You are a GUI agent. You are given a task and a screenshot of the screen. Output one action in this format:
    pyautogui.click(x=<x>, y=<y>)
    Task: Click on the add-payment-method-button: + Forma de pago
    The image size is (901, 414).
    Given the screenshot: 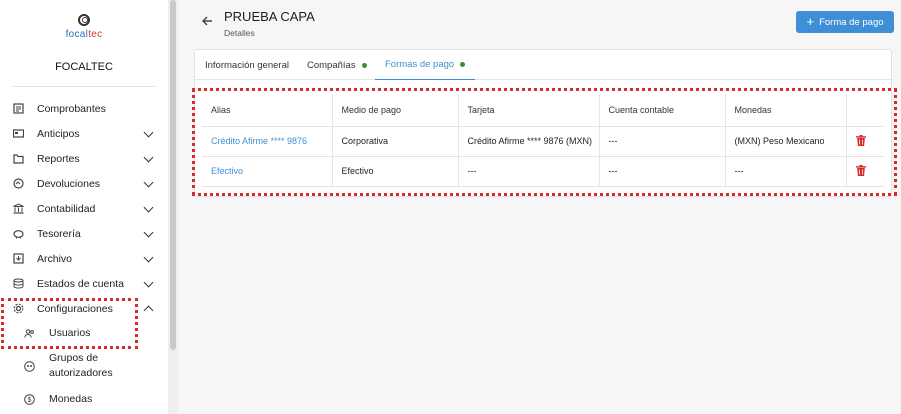 What is the action you would take?
    pyautogui.click(x=845, y=22)
    